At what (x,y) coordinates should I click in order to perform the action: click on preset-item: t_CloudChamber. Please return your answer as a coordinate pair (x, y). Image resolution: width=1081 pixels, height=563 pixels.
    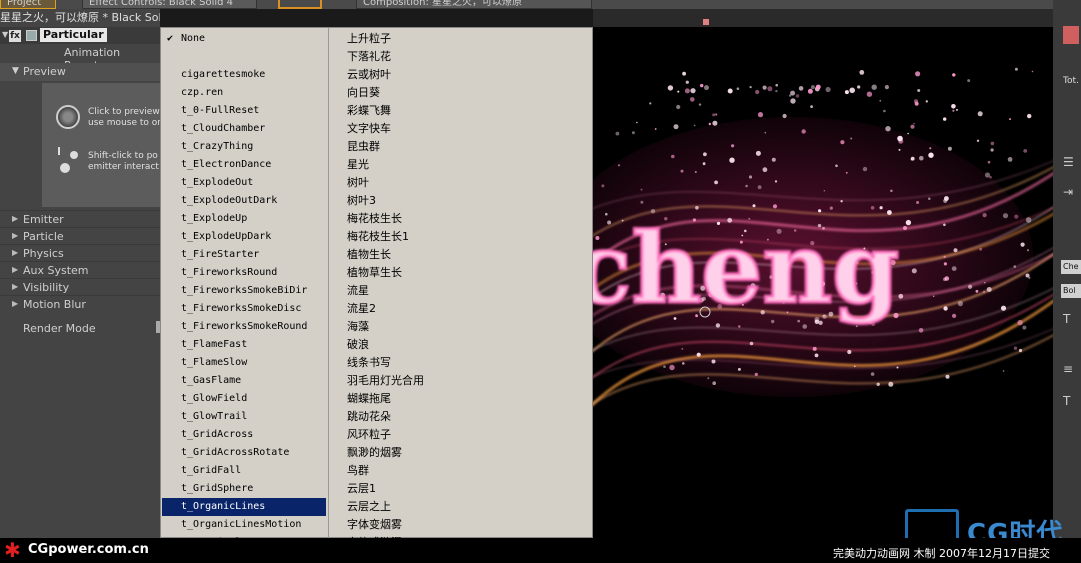
    Looking at the image, I should click on (244, 129).